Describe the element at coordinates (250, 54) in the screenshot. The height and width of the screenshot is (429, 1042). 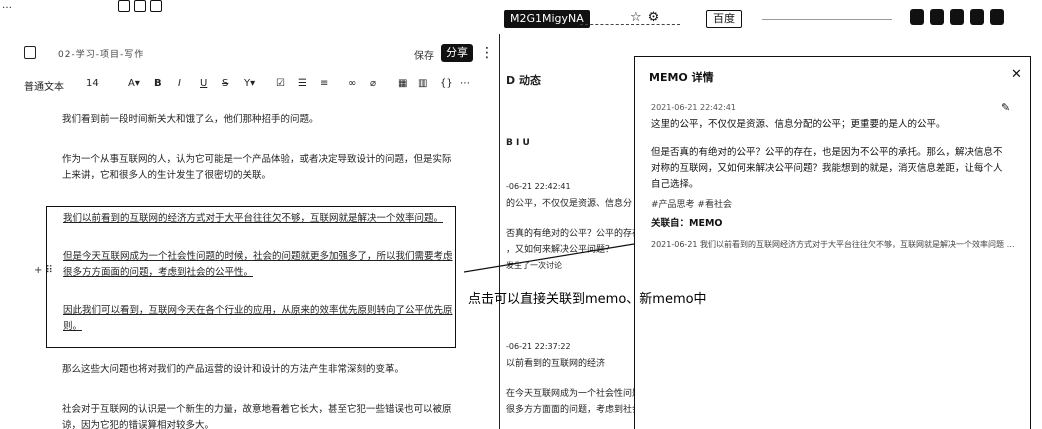
I see `editor-header: 02-学习-项目-写作 保存 分享 ⋮` at that location.